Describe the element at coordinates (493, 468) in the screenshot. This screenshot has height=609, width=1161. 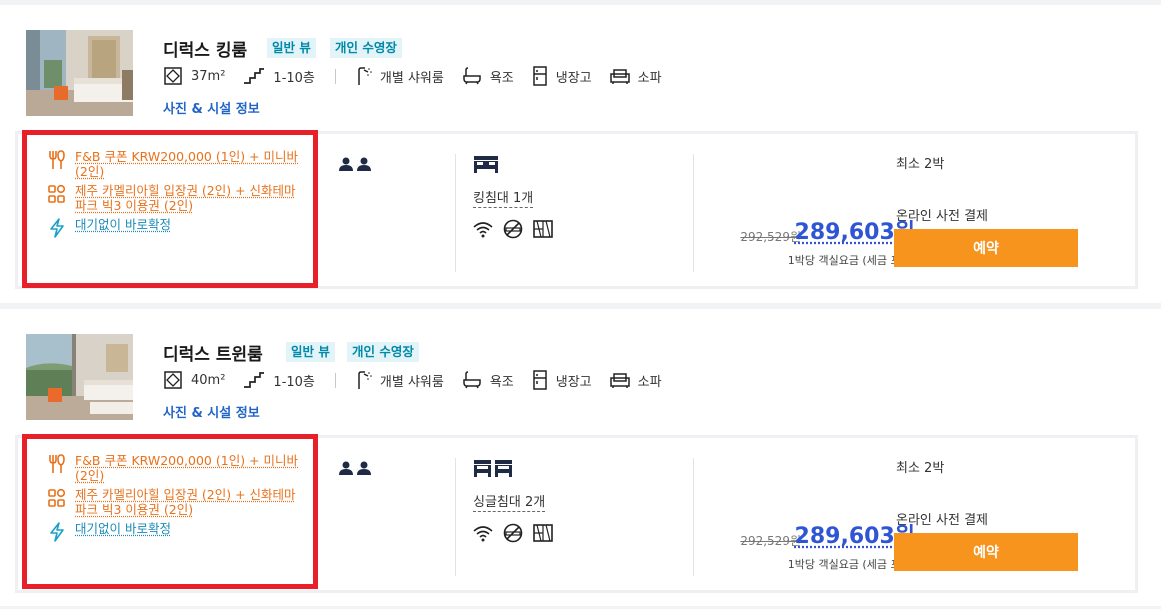
I see `twin-bed-icon` at that location.